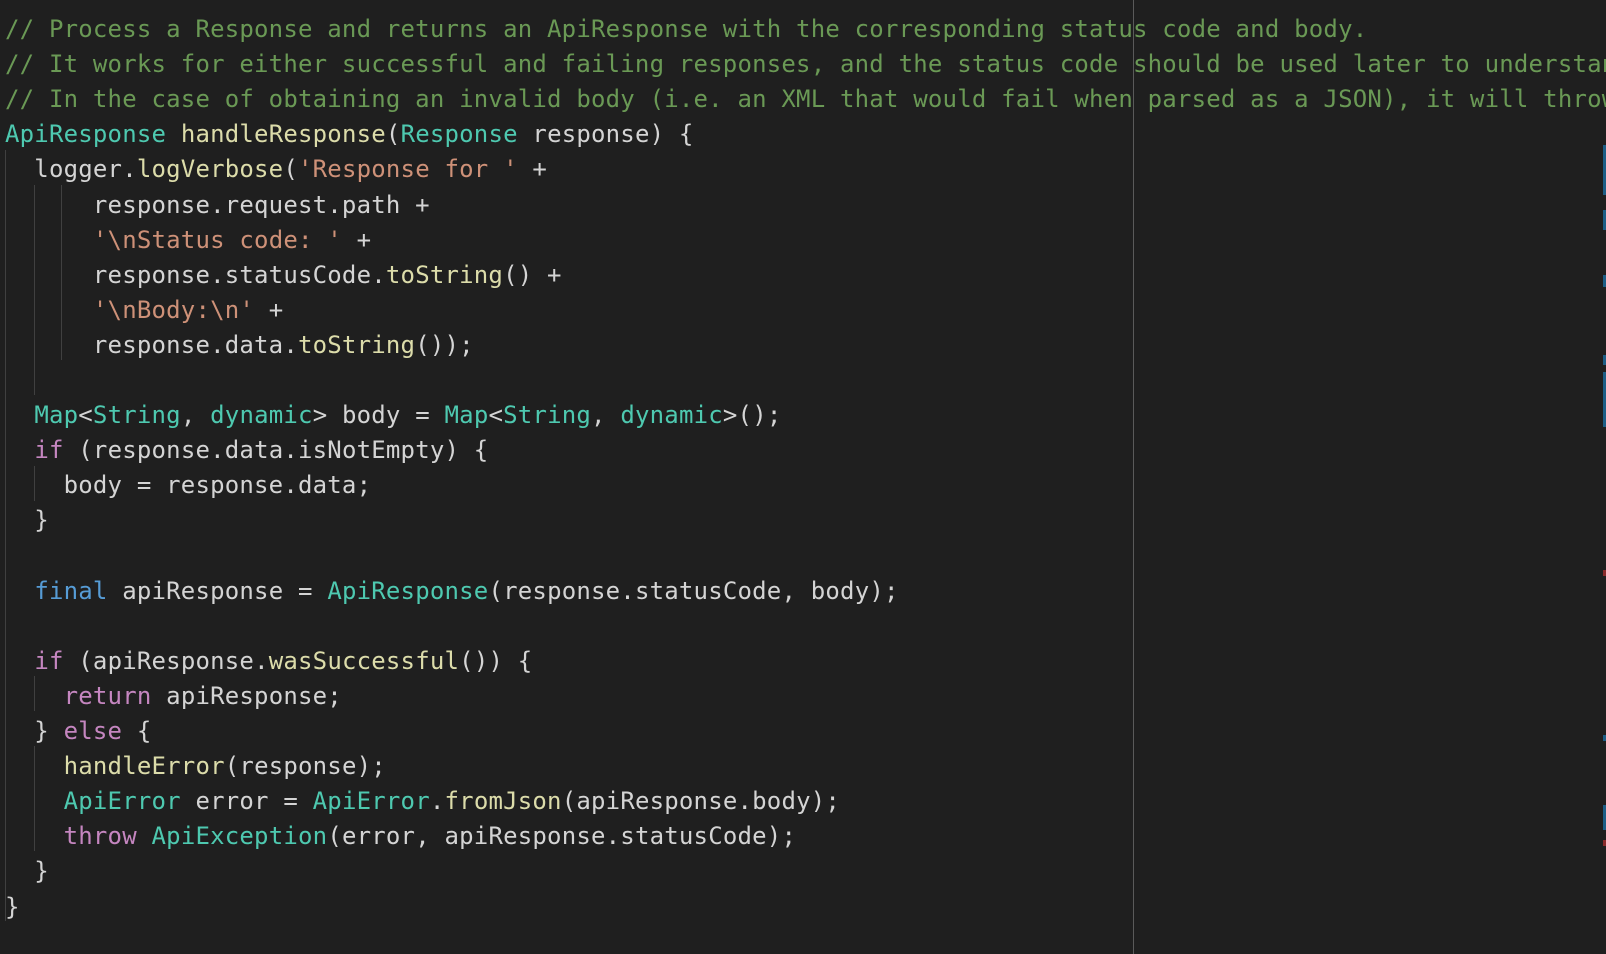 The height and width of the screenshot is (954, 1606). I want to click on code-token: logVerbose, so click(210, 169).